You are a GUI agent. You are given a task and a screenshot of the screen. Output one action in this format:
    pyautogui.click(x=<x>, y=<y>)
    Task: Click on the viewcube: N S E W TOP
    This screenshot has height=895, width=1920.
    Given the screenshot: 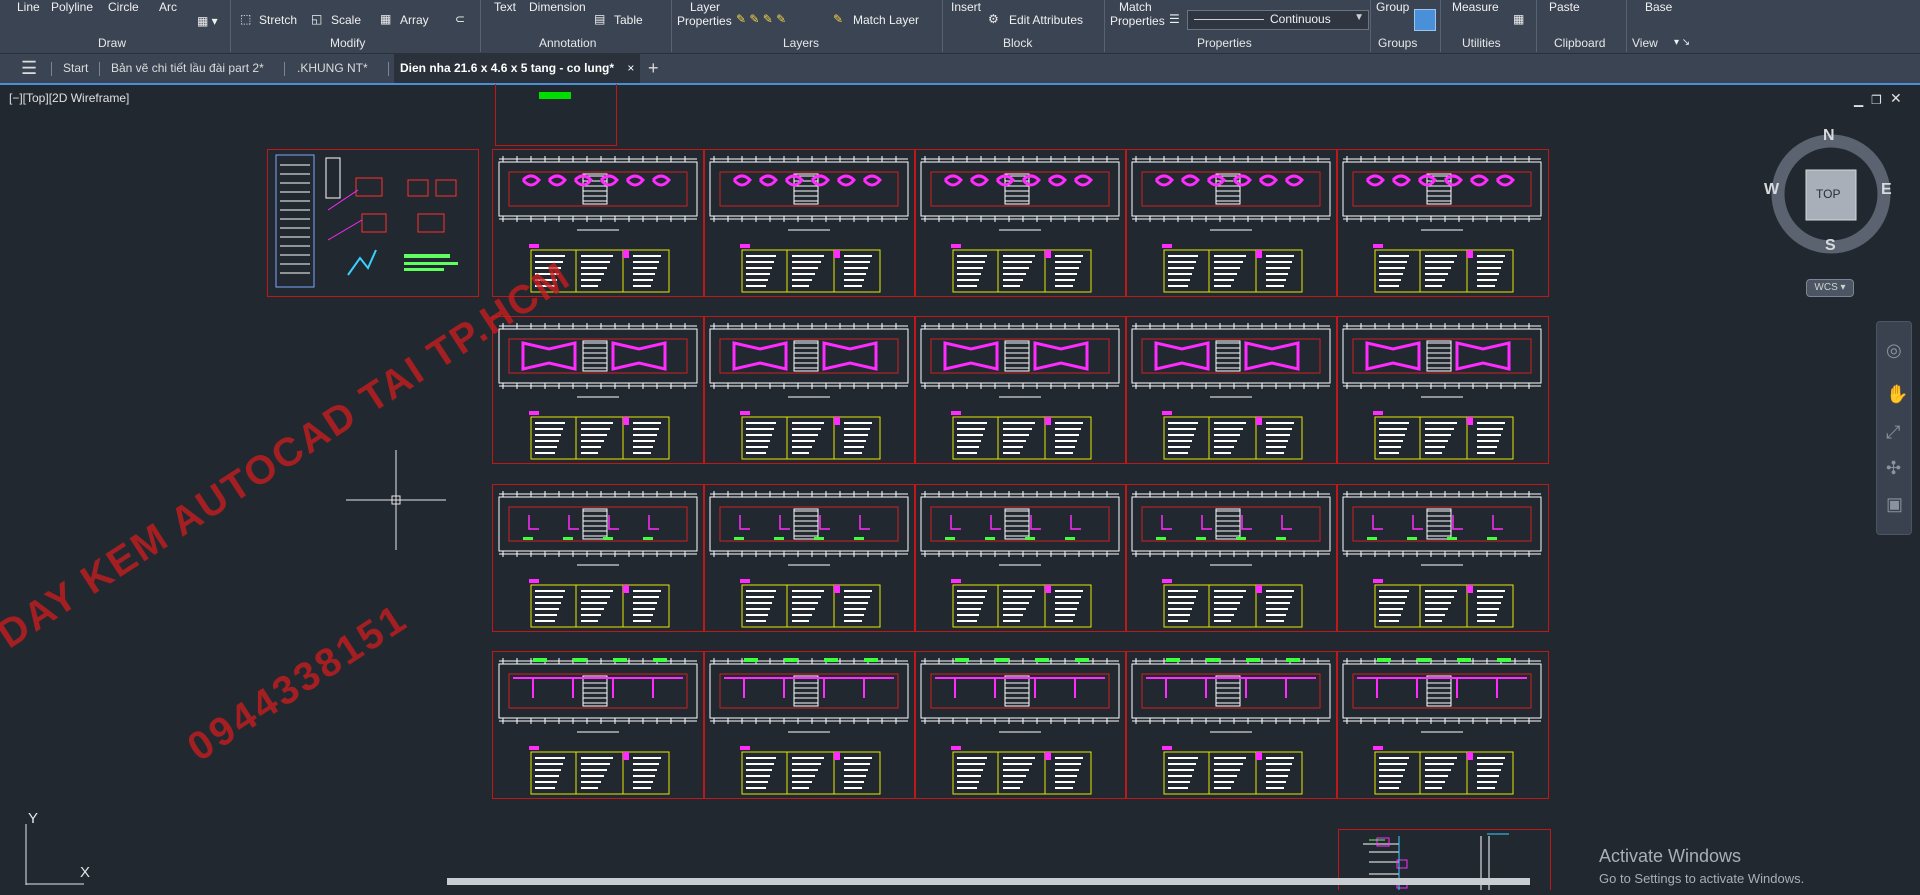 What is the action you would take?
    pyautogui.click(x=1831, y=194)
    